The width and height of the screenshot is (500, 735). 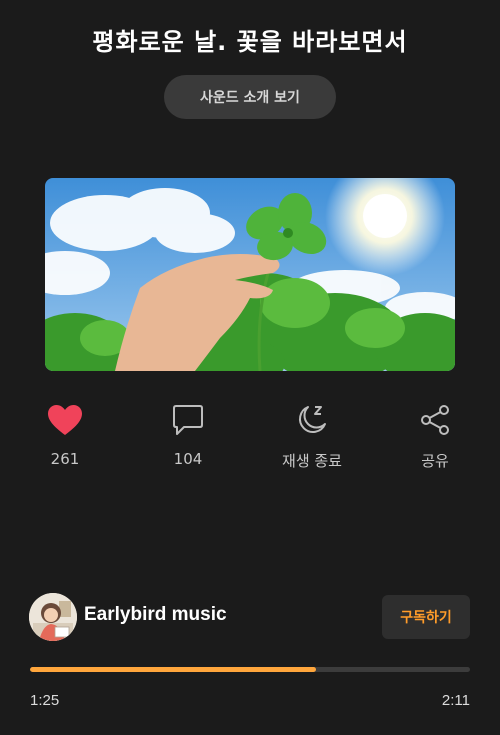 I want to click on comment-count: 104, so click(x=188, y=459).